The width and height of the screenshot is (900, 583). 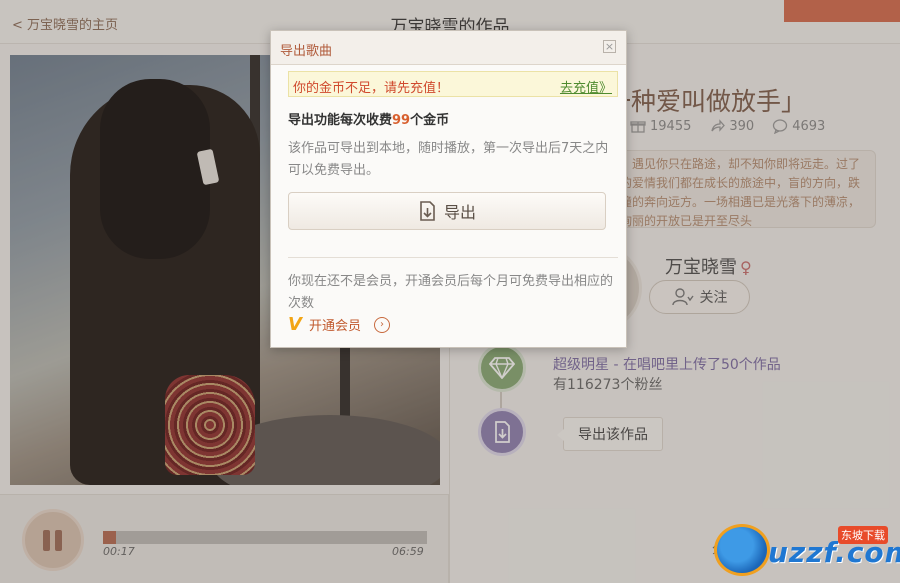 I want to click on alert-text: 你的金币不足，请先充值！, so click(x=371, y=88).